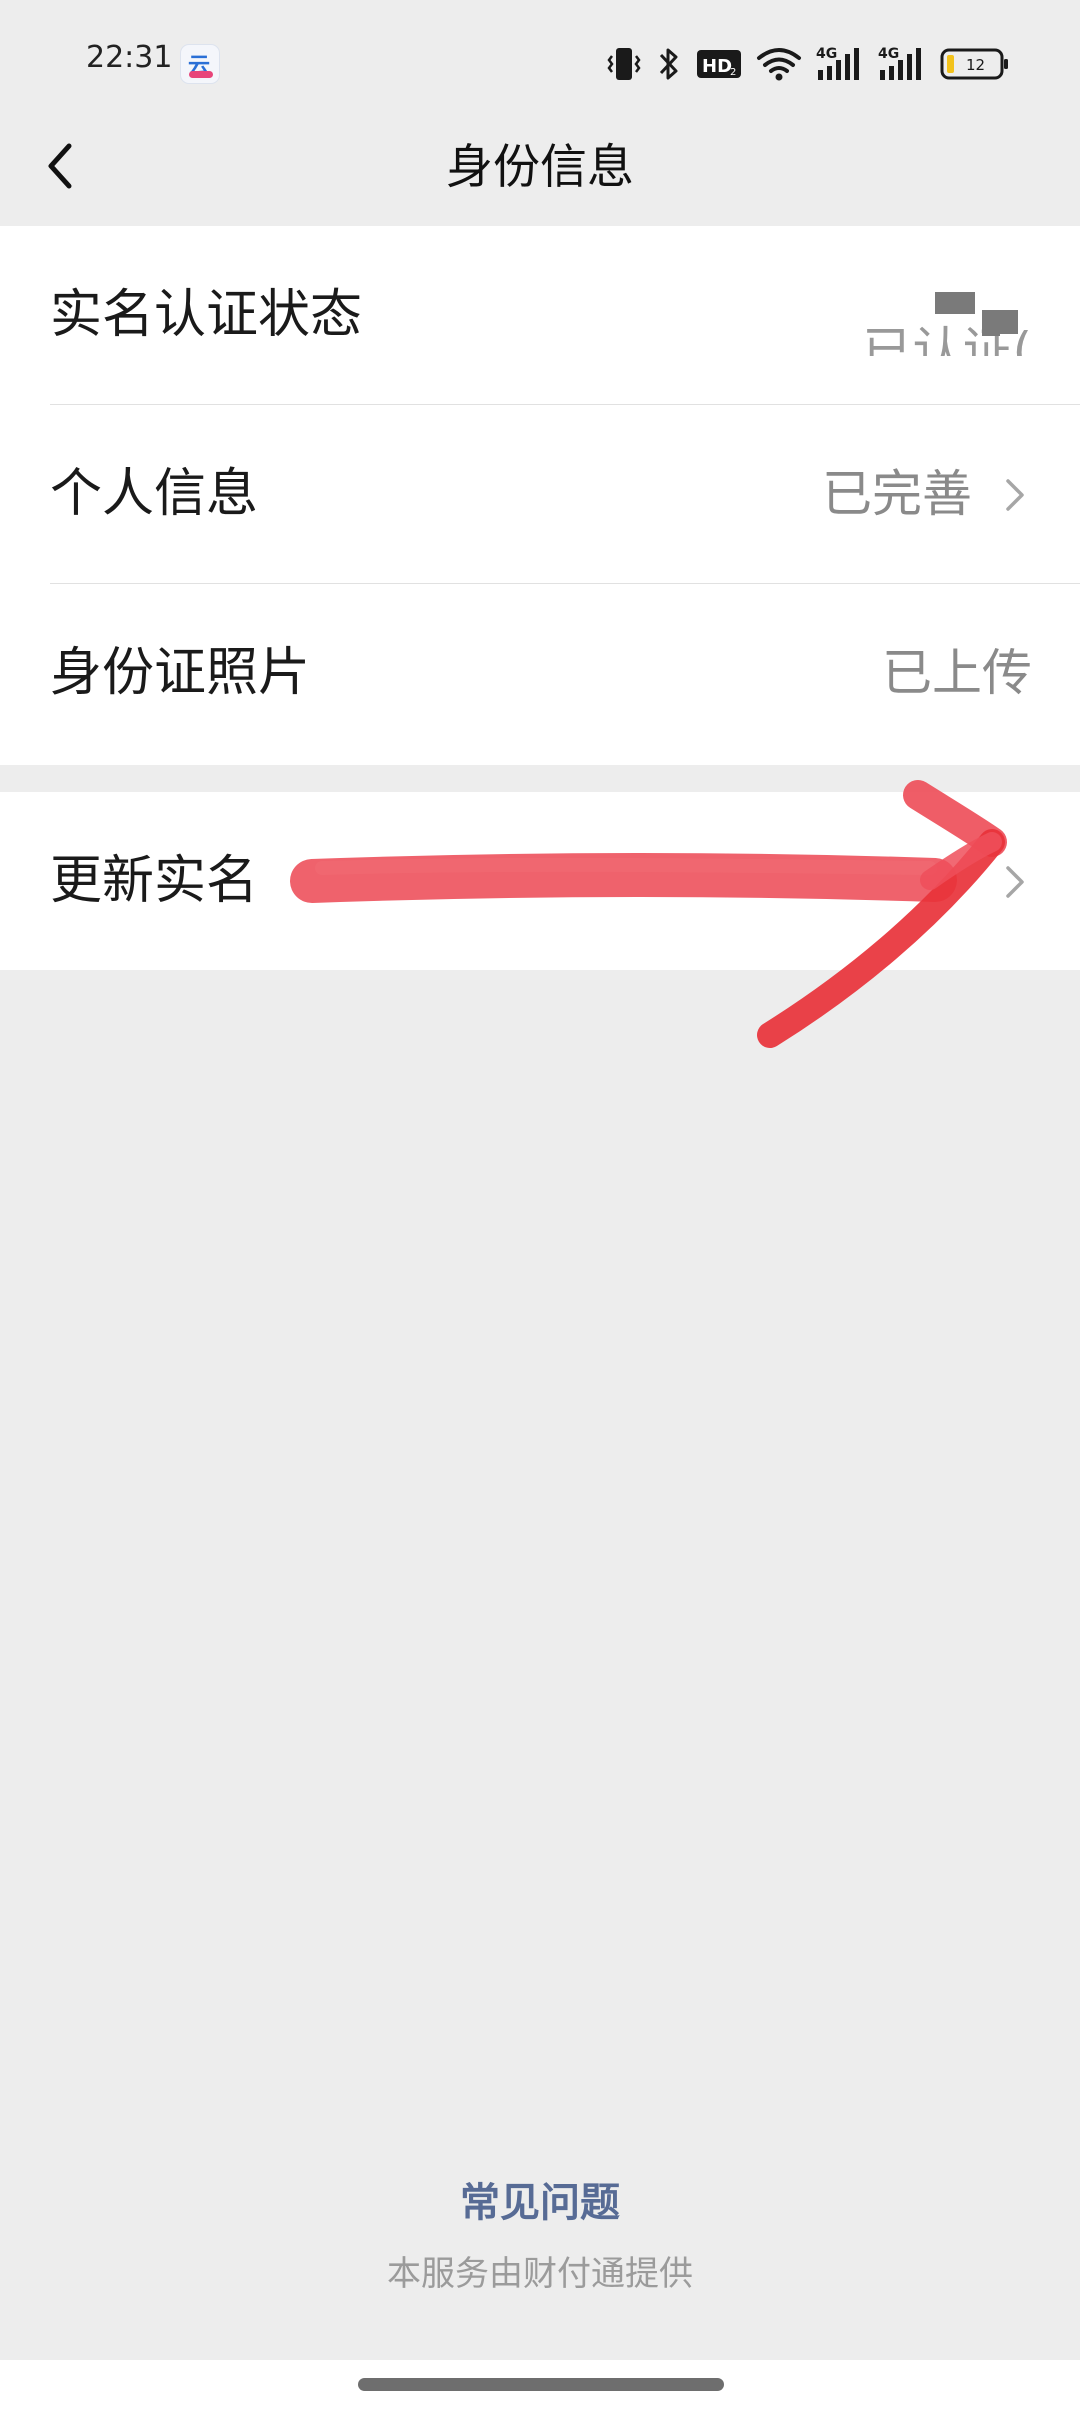  Describe the element at coordinates (154, 881) in the screenshot. I see `update-real-name-label: 更新实名` at that location.